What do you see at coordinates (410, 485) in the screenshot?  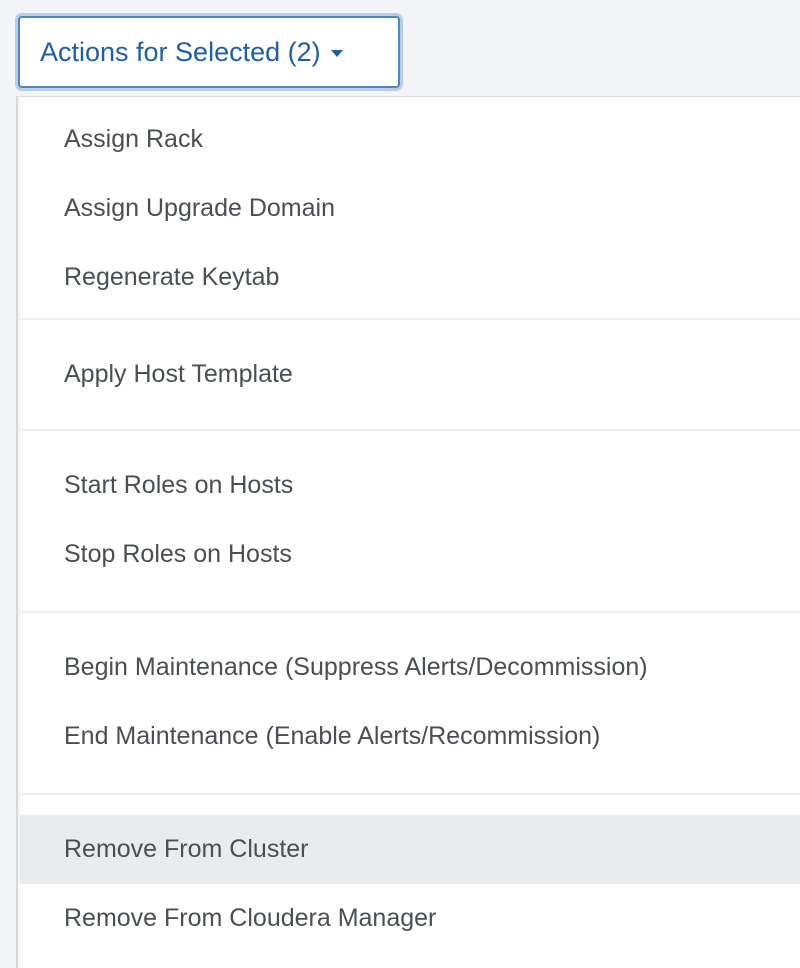 I see `menu-item-start-roles: Start Roles on Hosts` at bounding box center [410, 485].